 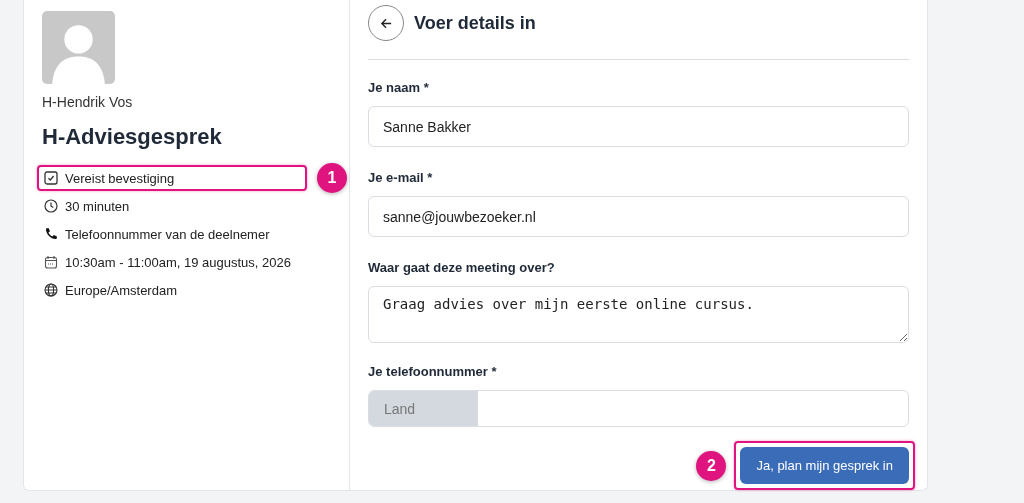 What do you see at coordinates (824, 465) in the screenshot?
I see `submit-button: Ja, plan mijn gesprek in` at bounding box center [824, 465].